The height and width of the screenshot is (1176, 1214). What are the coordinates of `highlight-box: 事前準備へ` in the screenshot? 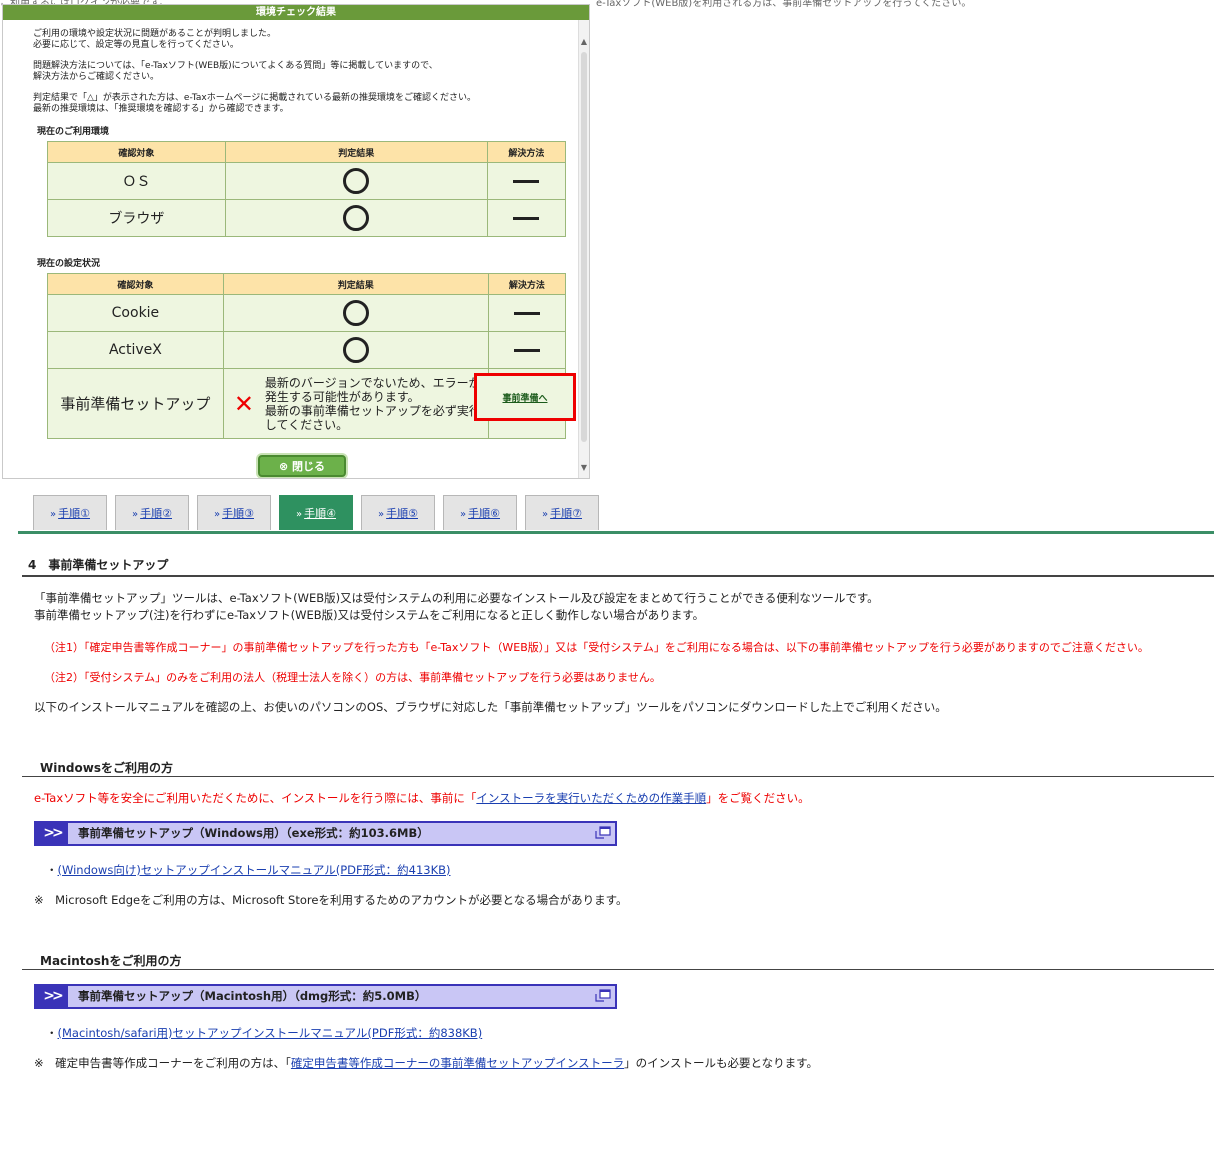 It's located at (525, 397).